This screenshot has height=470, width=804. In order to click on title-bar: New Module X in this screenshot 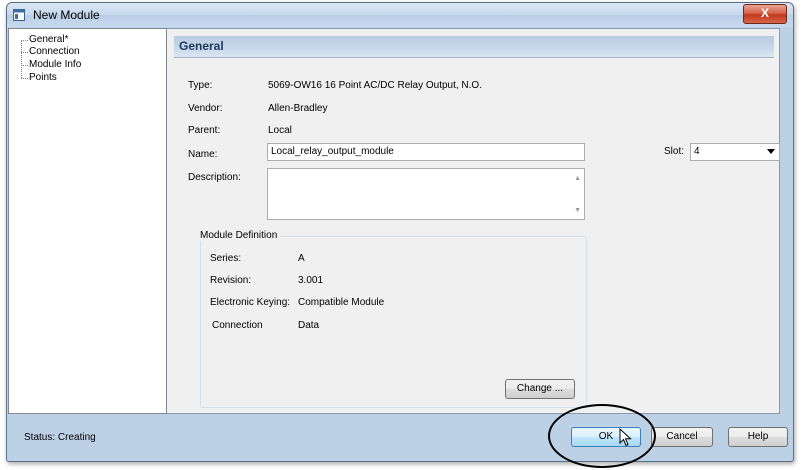, I will do `click(400, 15)`.